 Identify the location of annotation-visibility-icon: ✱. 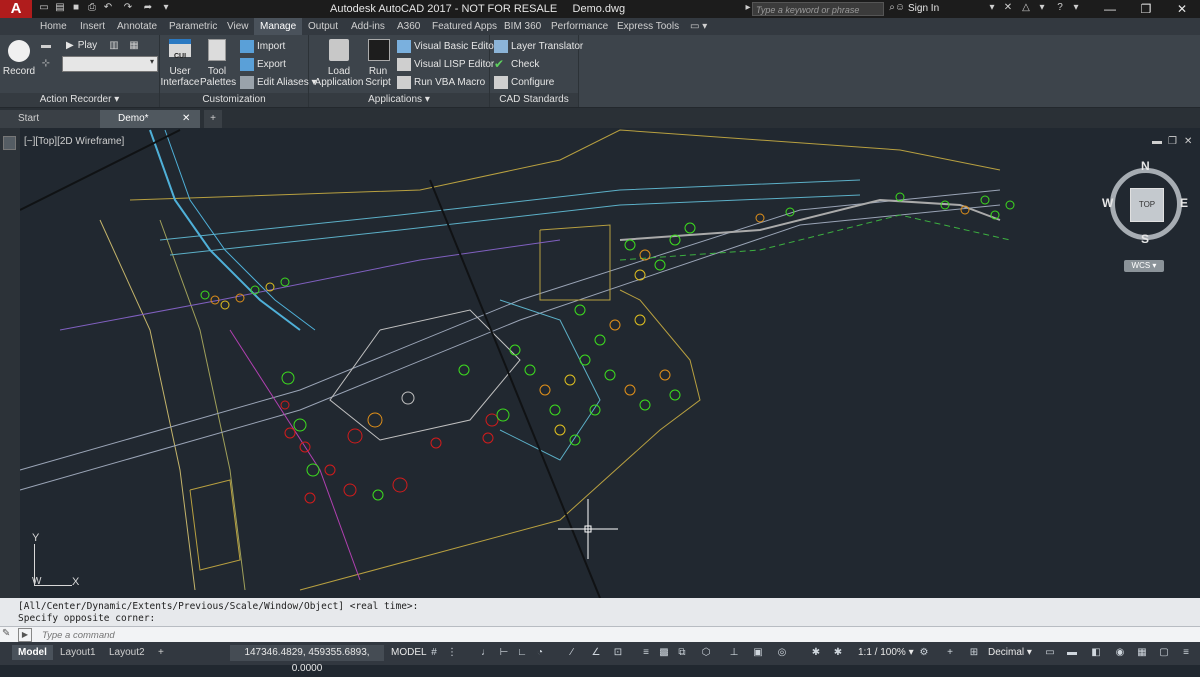
(816, 653).